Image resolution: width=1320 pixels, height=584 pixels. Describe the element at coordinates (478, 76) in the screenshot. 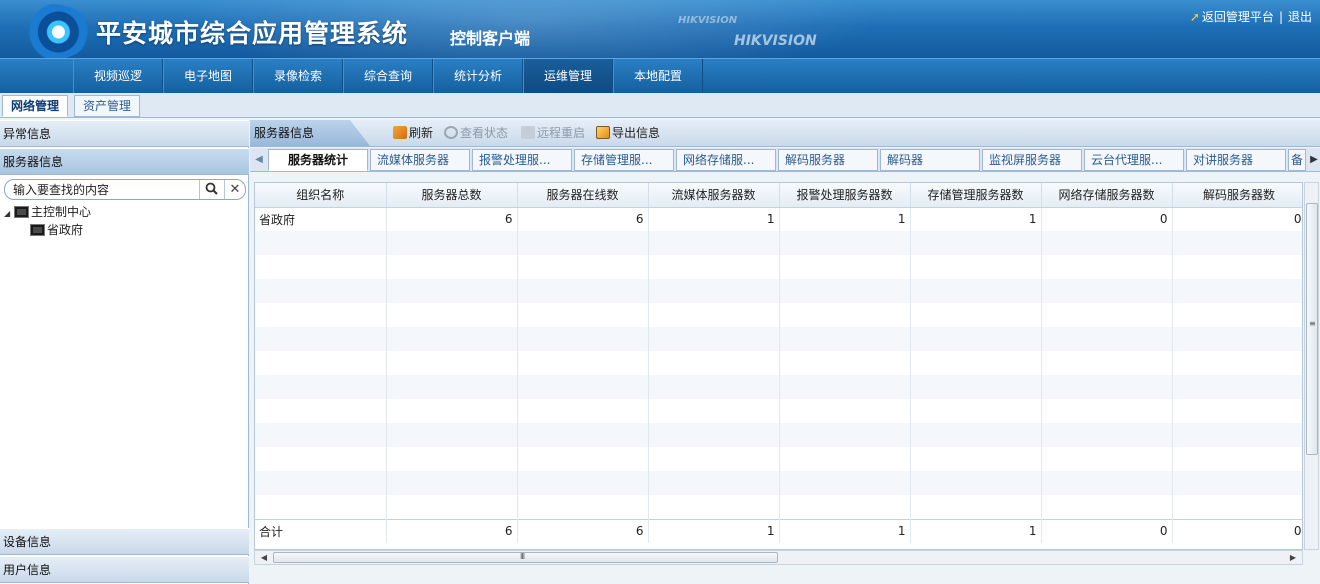

I see `nav-statistics: 统计分析` at that location.